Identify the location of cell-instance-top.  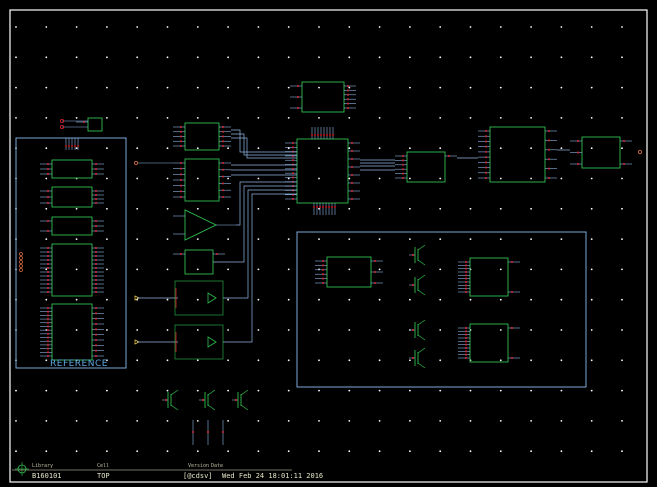
(323, 97).